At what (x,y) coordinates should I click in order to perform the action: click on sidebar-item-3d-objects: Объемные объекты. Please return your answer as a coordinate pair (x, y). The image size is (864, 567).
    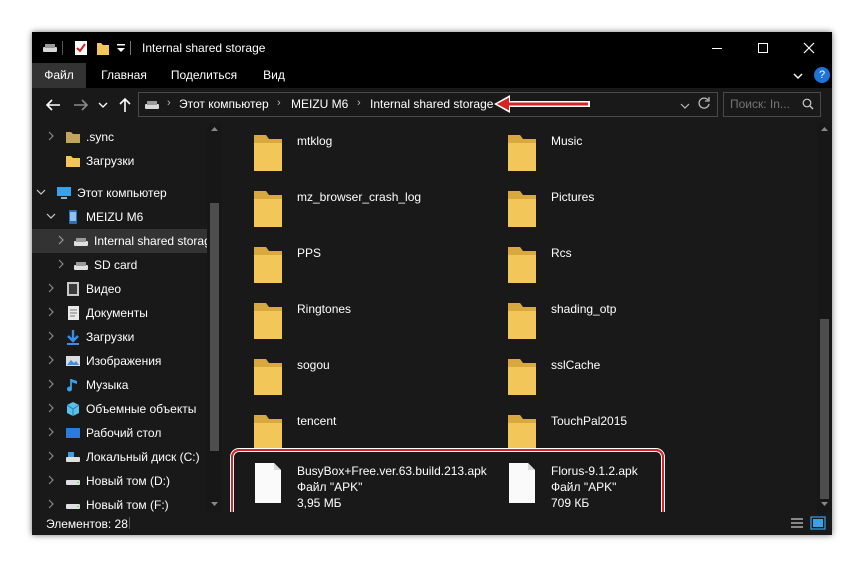
    Looking at the image, I should click on (119, 409).